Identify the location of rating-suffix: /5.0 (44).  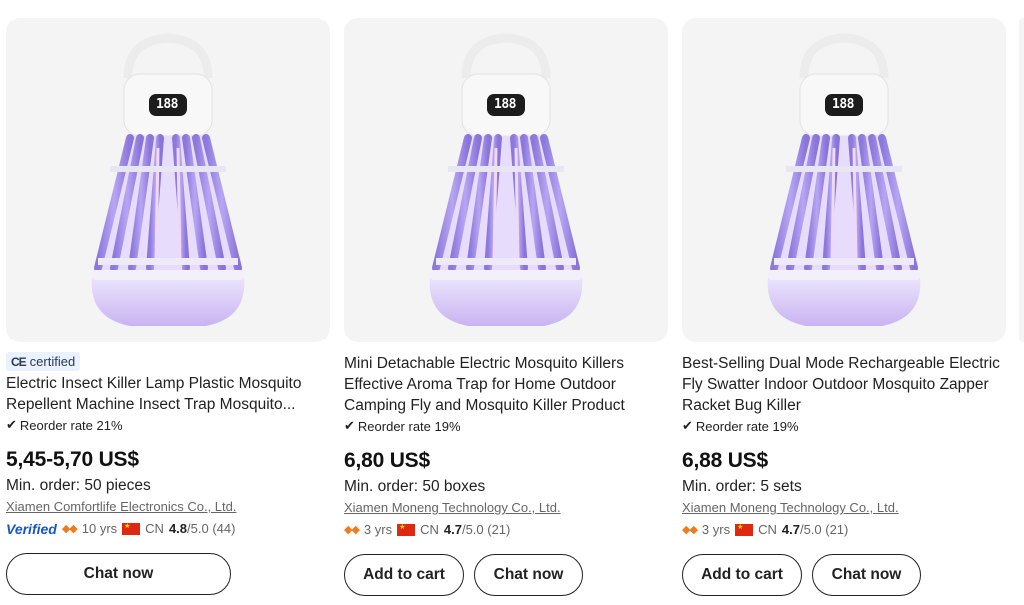
(211, 528).